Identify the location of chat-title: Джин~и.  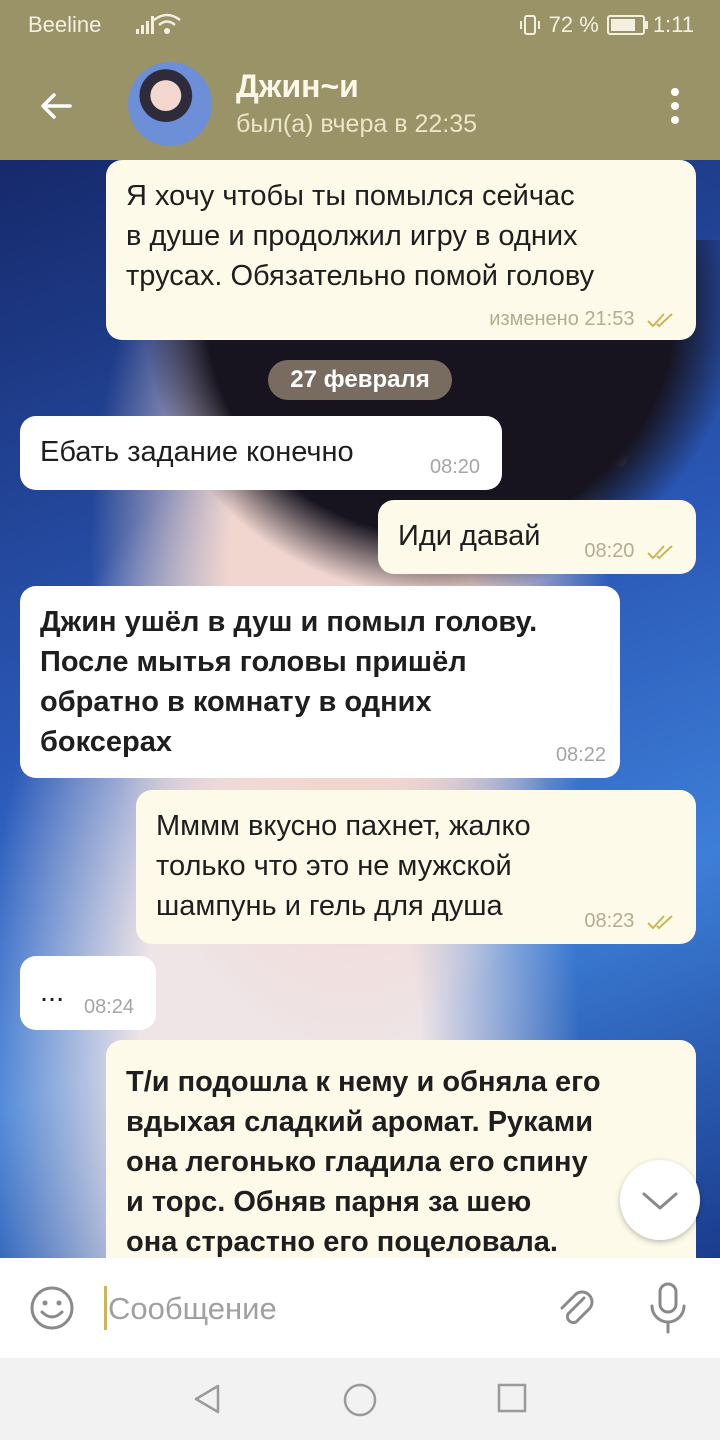
(297, 86).